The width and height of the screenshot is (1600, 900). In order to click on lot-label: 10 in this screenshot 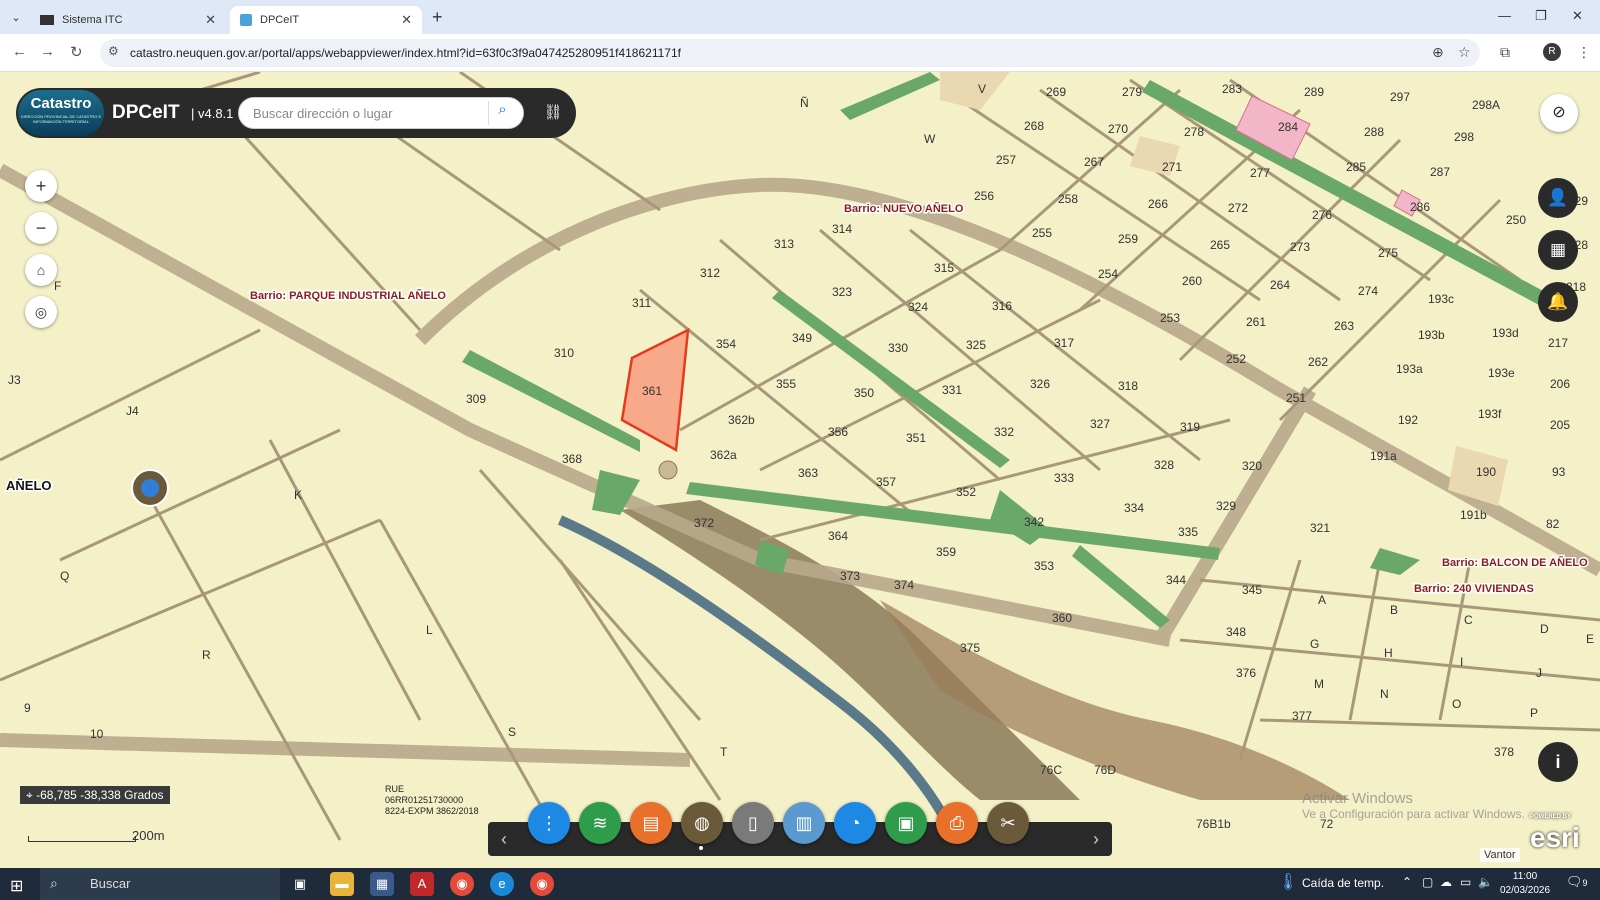, I will do `click(97, 734)`.